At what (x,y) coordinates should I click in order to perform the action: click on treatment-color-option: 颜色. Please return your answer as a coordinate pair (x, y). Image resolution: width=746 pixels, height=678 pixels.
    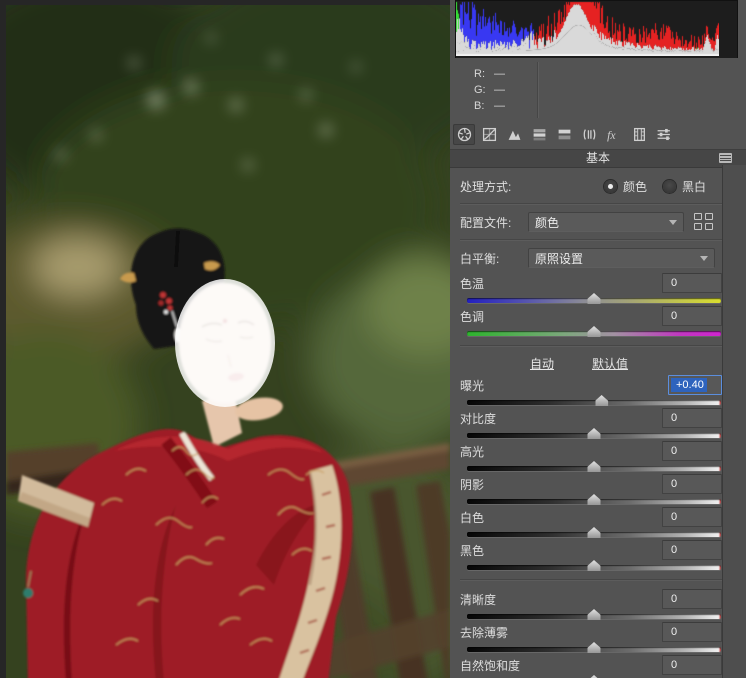
    Looking at the image, I should click on (625, 186).